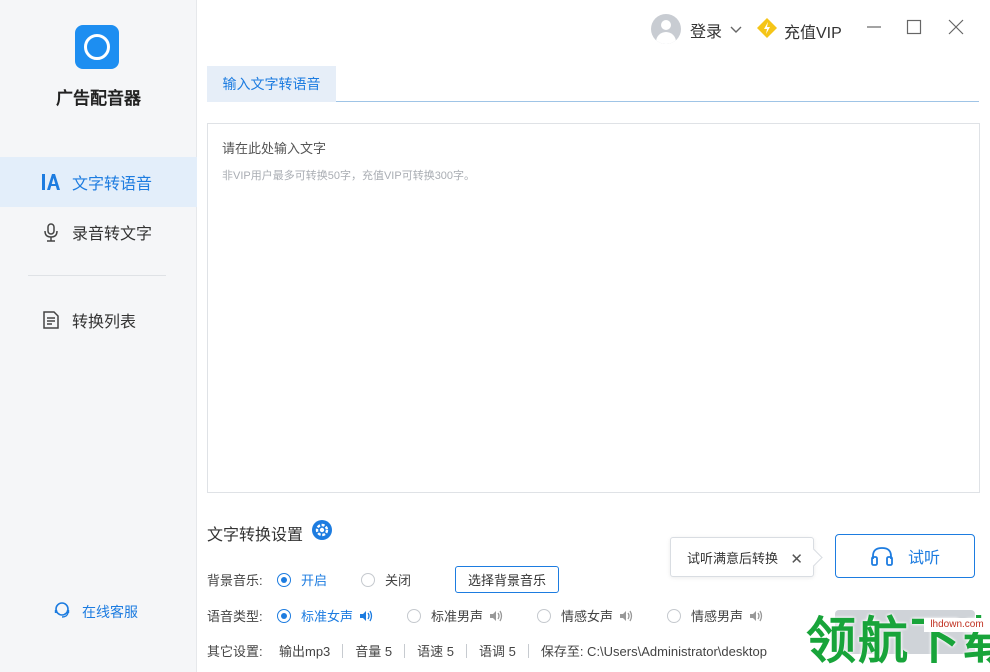  What do you see at coordinates (349, 176) in the screenshot?
I see `text-input-hint: 非VIP用户最多可转换50字，充值VIP可转换300字。` at bounding box center [349, 176].